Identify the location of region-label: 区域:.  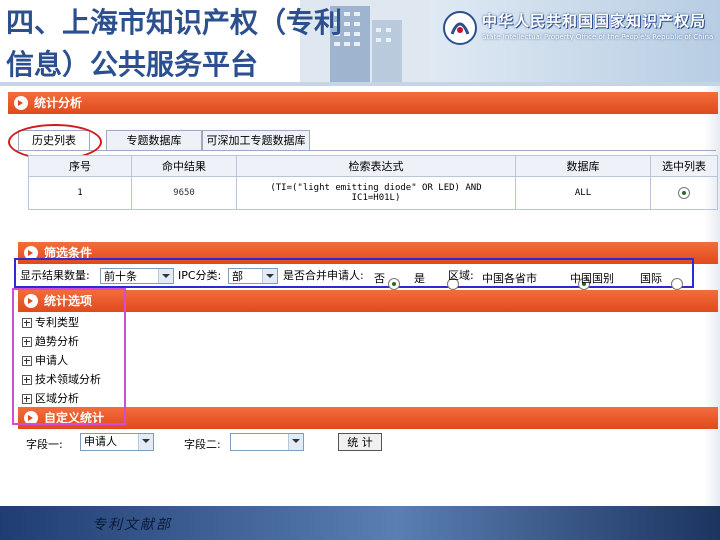
(461, 275).